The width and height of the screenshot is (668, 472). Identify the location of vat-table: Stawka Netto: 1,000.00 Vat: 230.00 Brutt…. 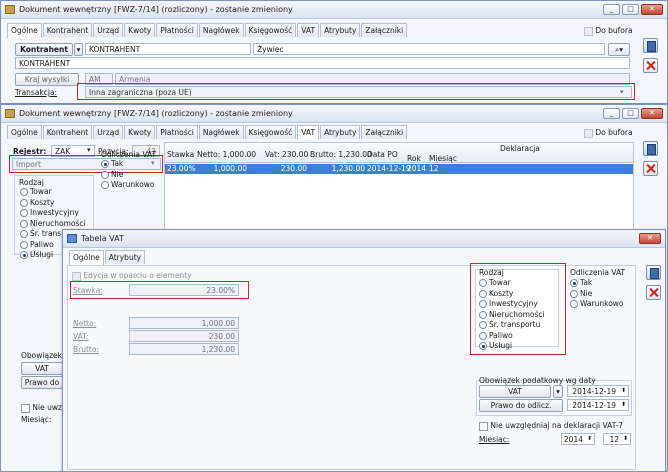
(399, 188).